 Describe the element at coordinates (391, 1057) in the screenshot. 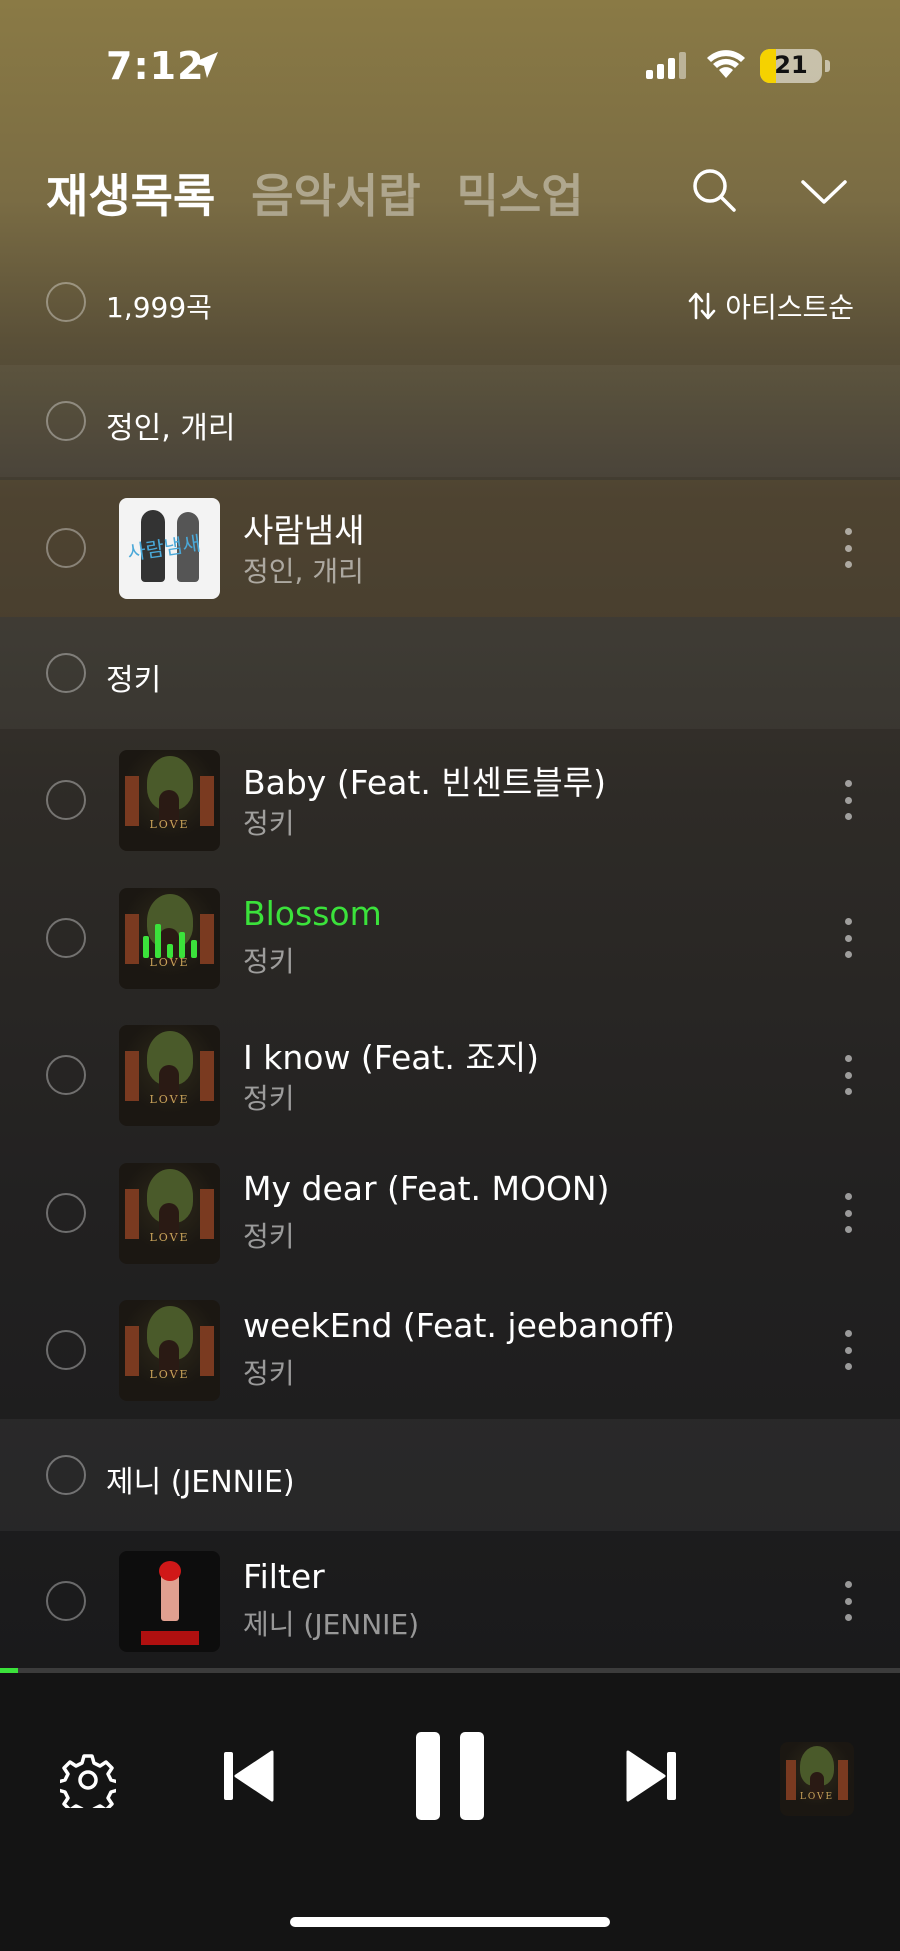

I see `track-title: I know (Feat. 죠지)` at that location.